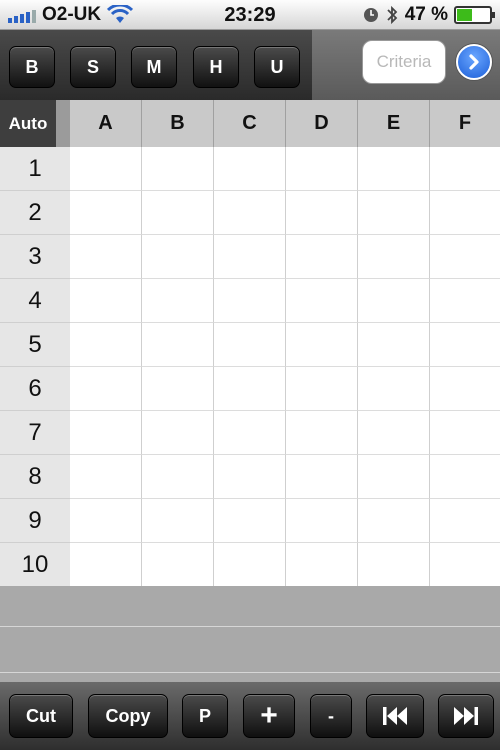 The height and width of the screenshot is (750, 500). I want to click on row-header: 5, so click(35, 345).